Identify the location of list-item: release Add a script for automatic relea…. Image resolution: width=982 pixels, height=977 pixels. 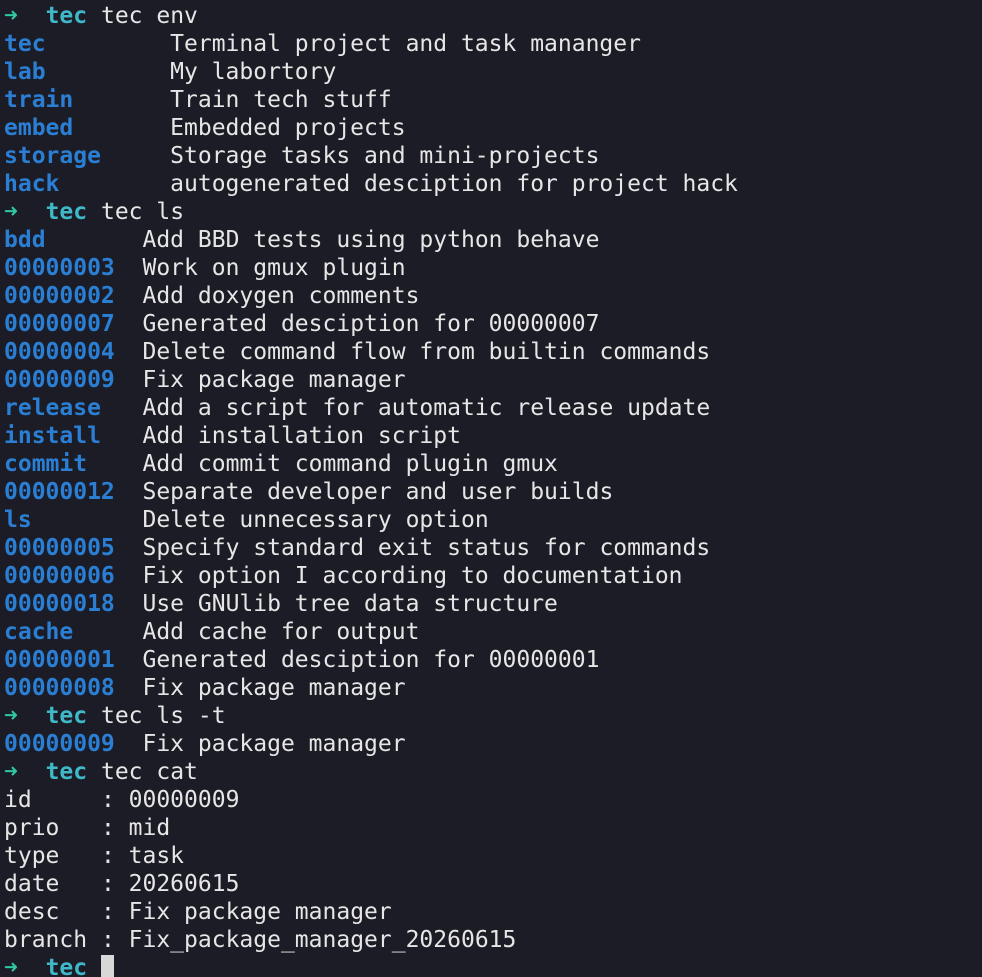
(493, 408).